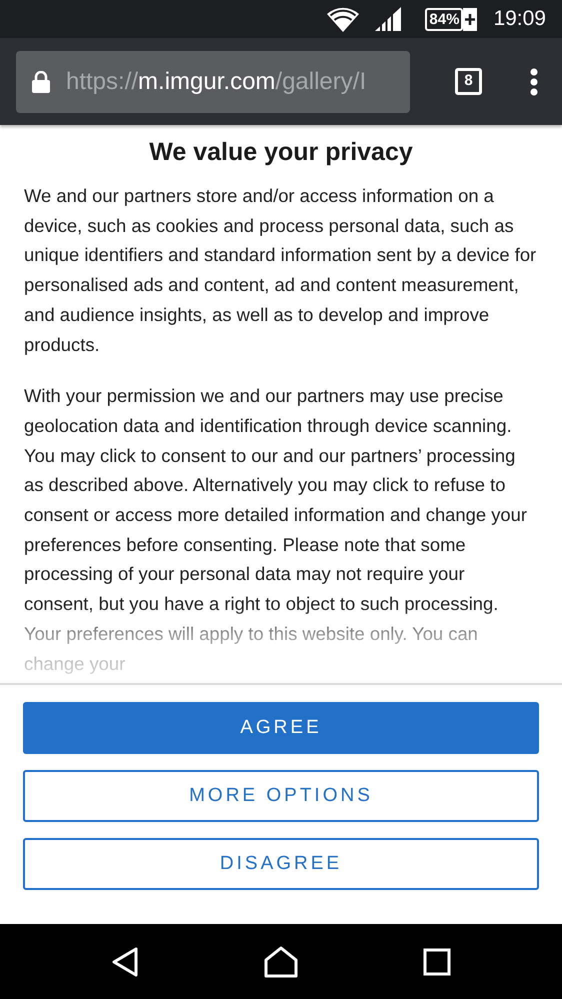 This screenshot has height=999, width=562. I want to click on address-bar: https://m.imgur.com/gallery/I, so click(213, 81).